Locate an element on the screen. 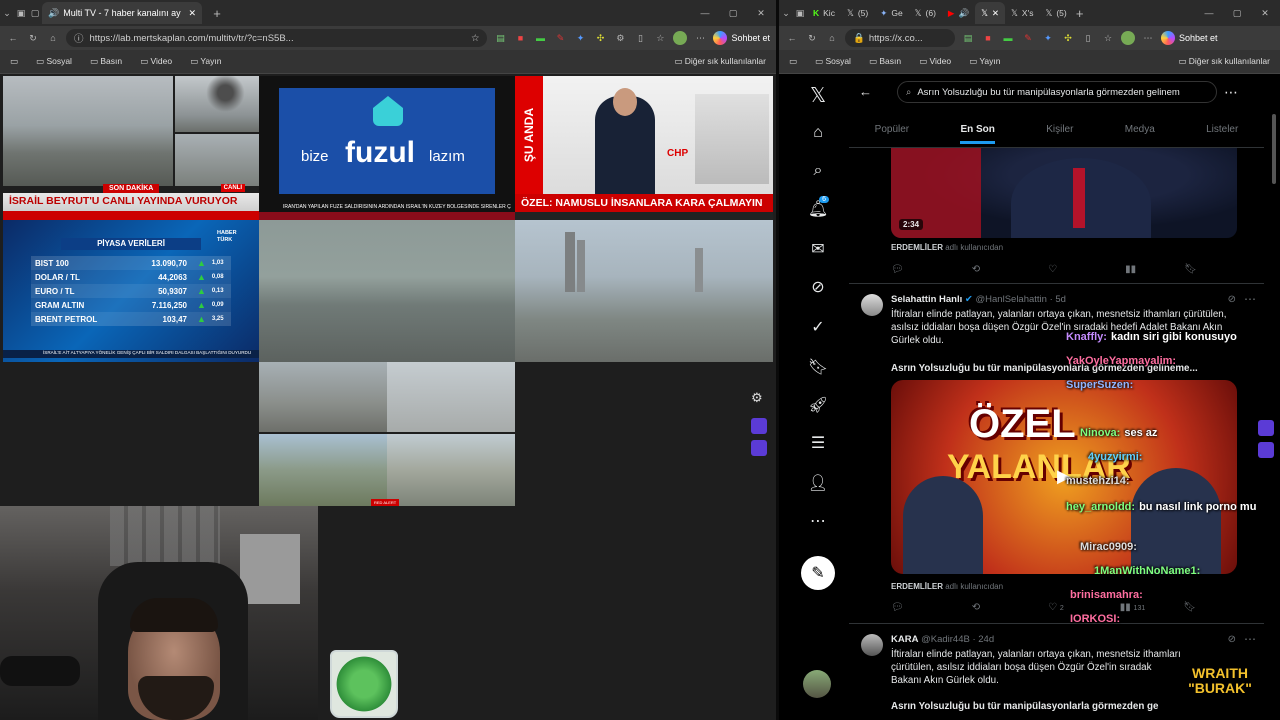 This screenshot has height=720, width=1280. settings-gear-icon: ⚙ is located at coordinates (757, 398).